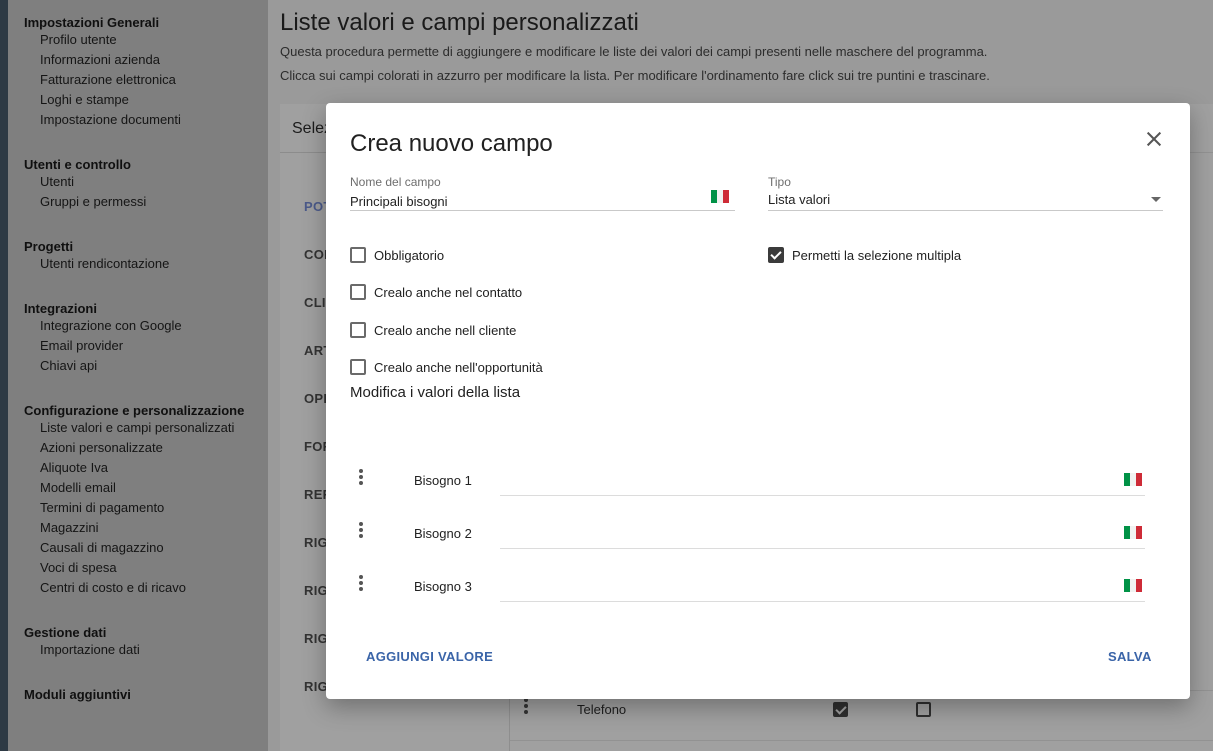 The height and width of the screenshot is (751, 1213). I want to click on contact-checkbox-row: Crealo anche nel contatto, so click(436, 292).